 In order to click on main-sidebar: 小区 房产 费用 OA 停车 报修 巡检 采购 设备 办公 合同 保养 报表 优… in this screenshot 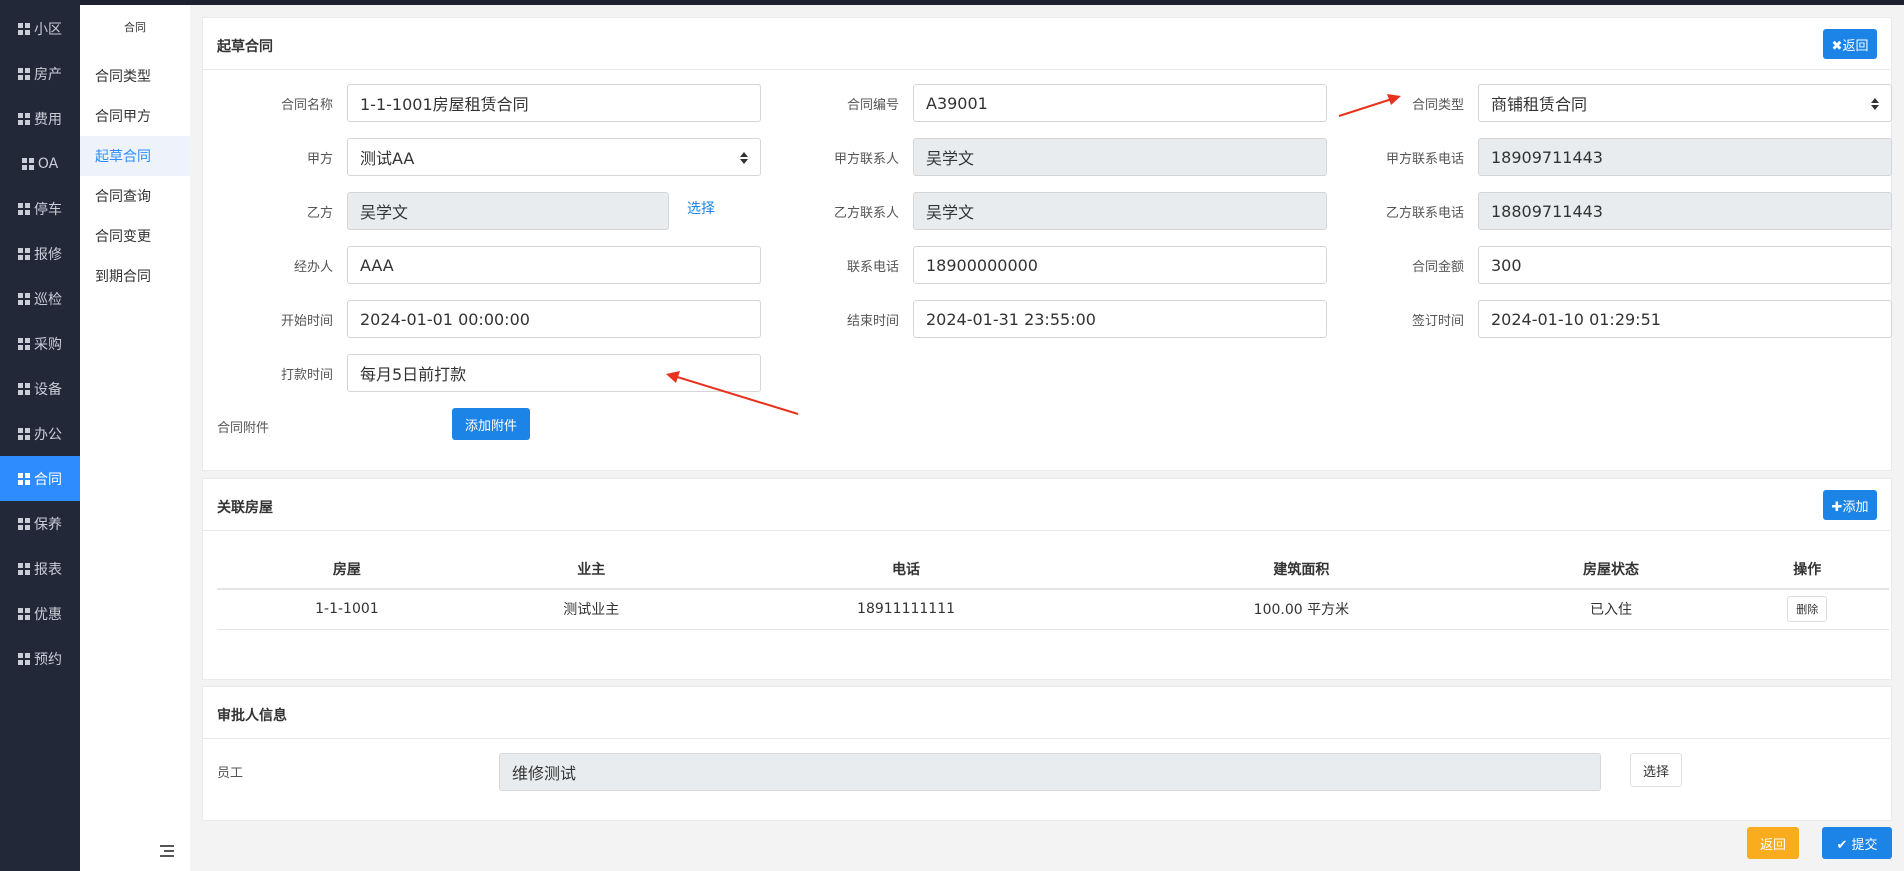, I will do `click(40, 435)`.